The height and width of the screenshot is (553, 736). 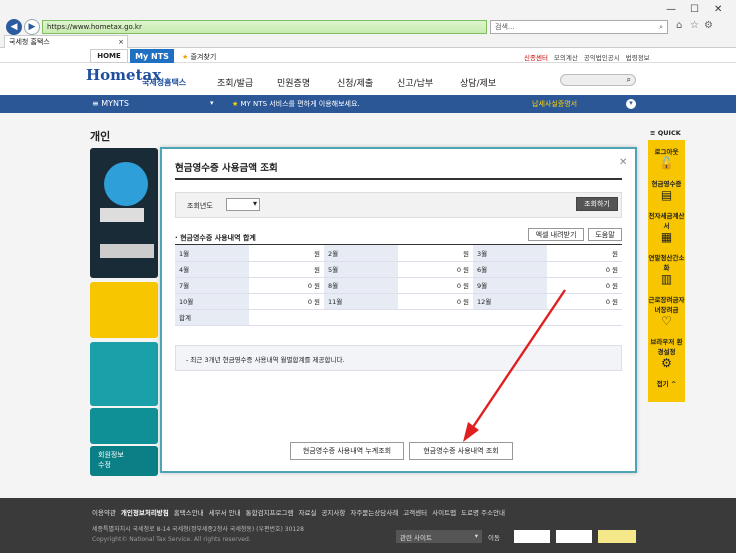 I want to click on excel-download-button: 엑셀 내려받기, so click(x=556, y=234).